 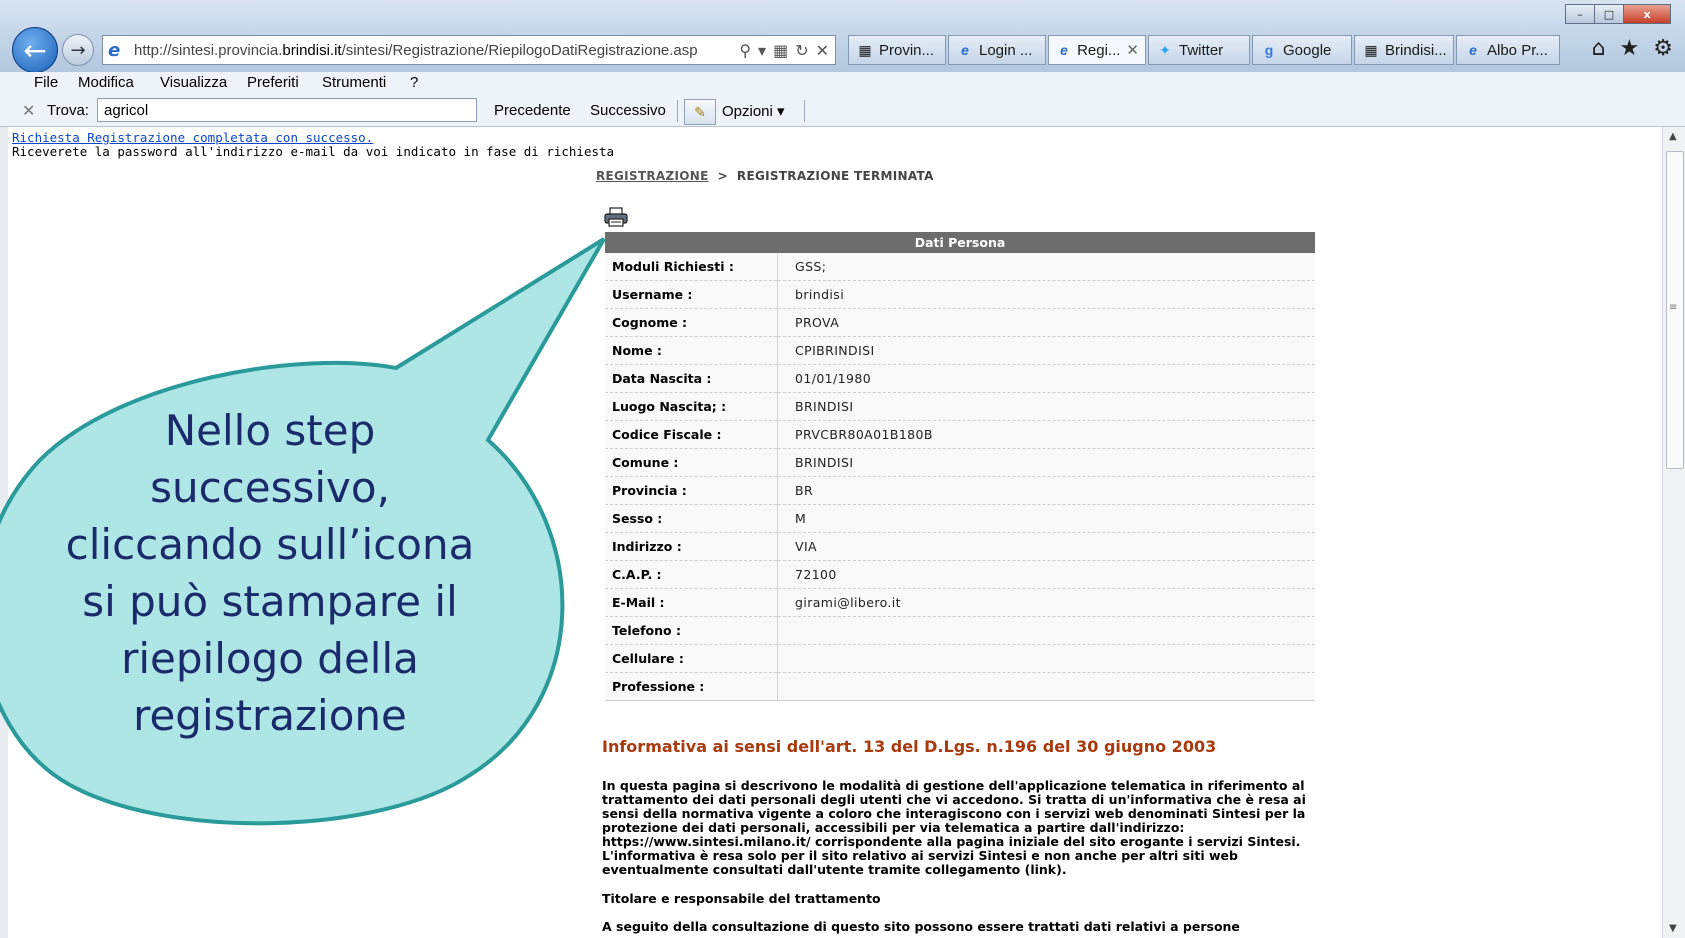 I want to click on field-label: Indirizzo :, so click(x=691, y=546).